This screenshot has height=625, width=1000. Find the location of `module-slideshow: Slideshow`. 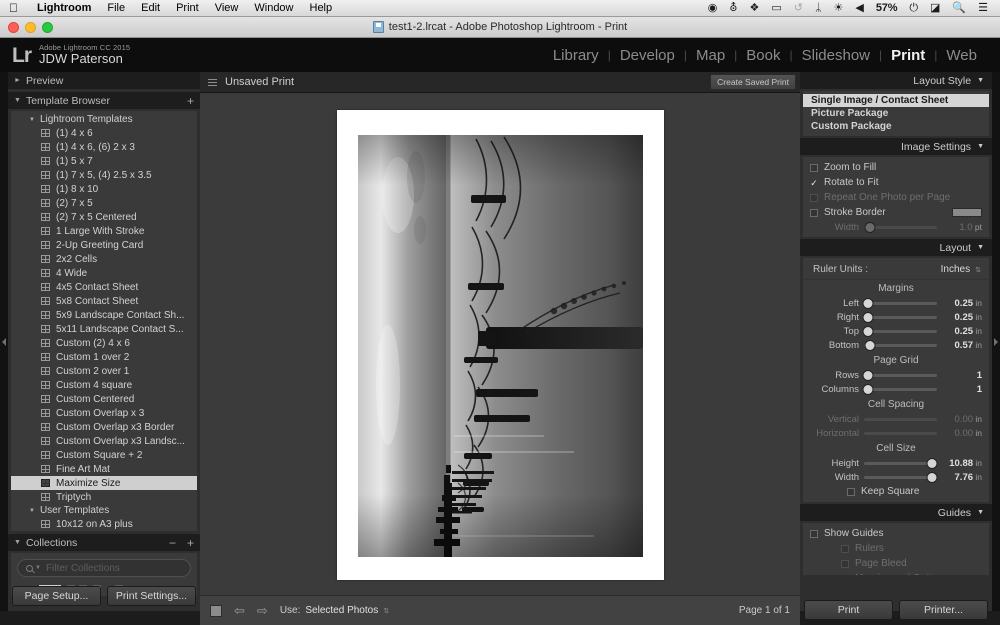

module-slideshow: Slideshow is located at coordinates (836, 55).